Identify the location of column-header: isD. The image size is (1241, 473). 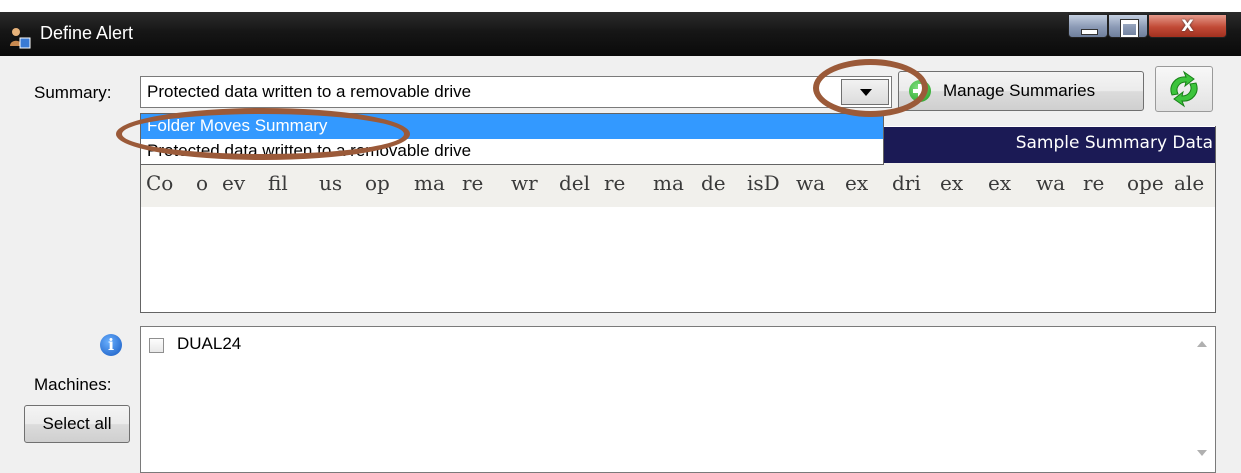
(763, 183).